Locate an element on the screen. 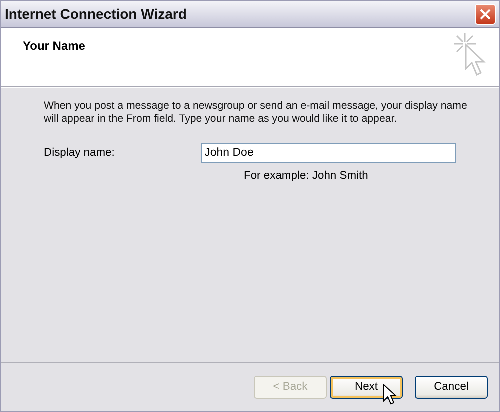 The image size is (500, 412). display-name-label: Display name: is located at coordinates (80, 153).